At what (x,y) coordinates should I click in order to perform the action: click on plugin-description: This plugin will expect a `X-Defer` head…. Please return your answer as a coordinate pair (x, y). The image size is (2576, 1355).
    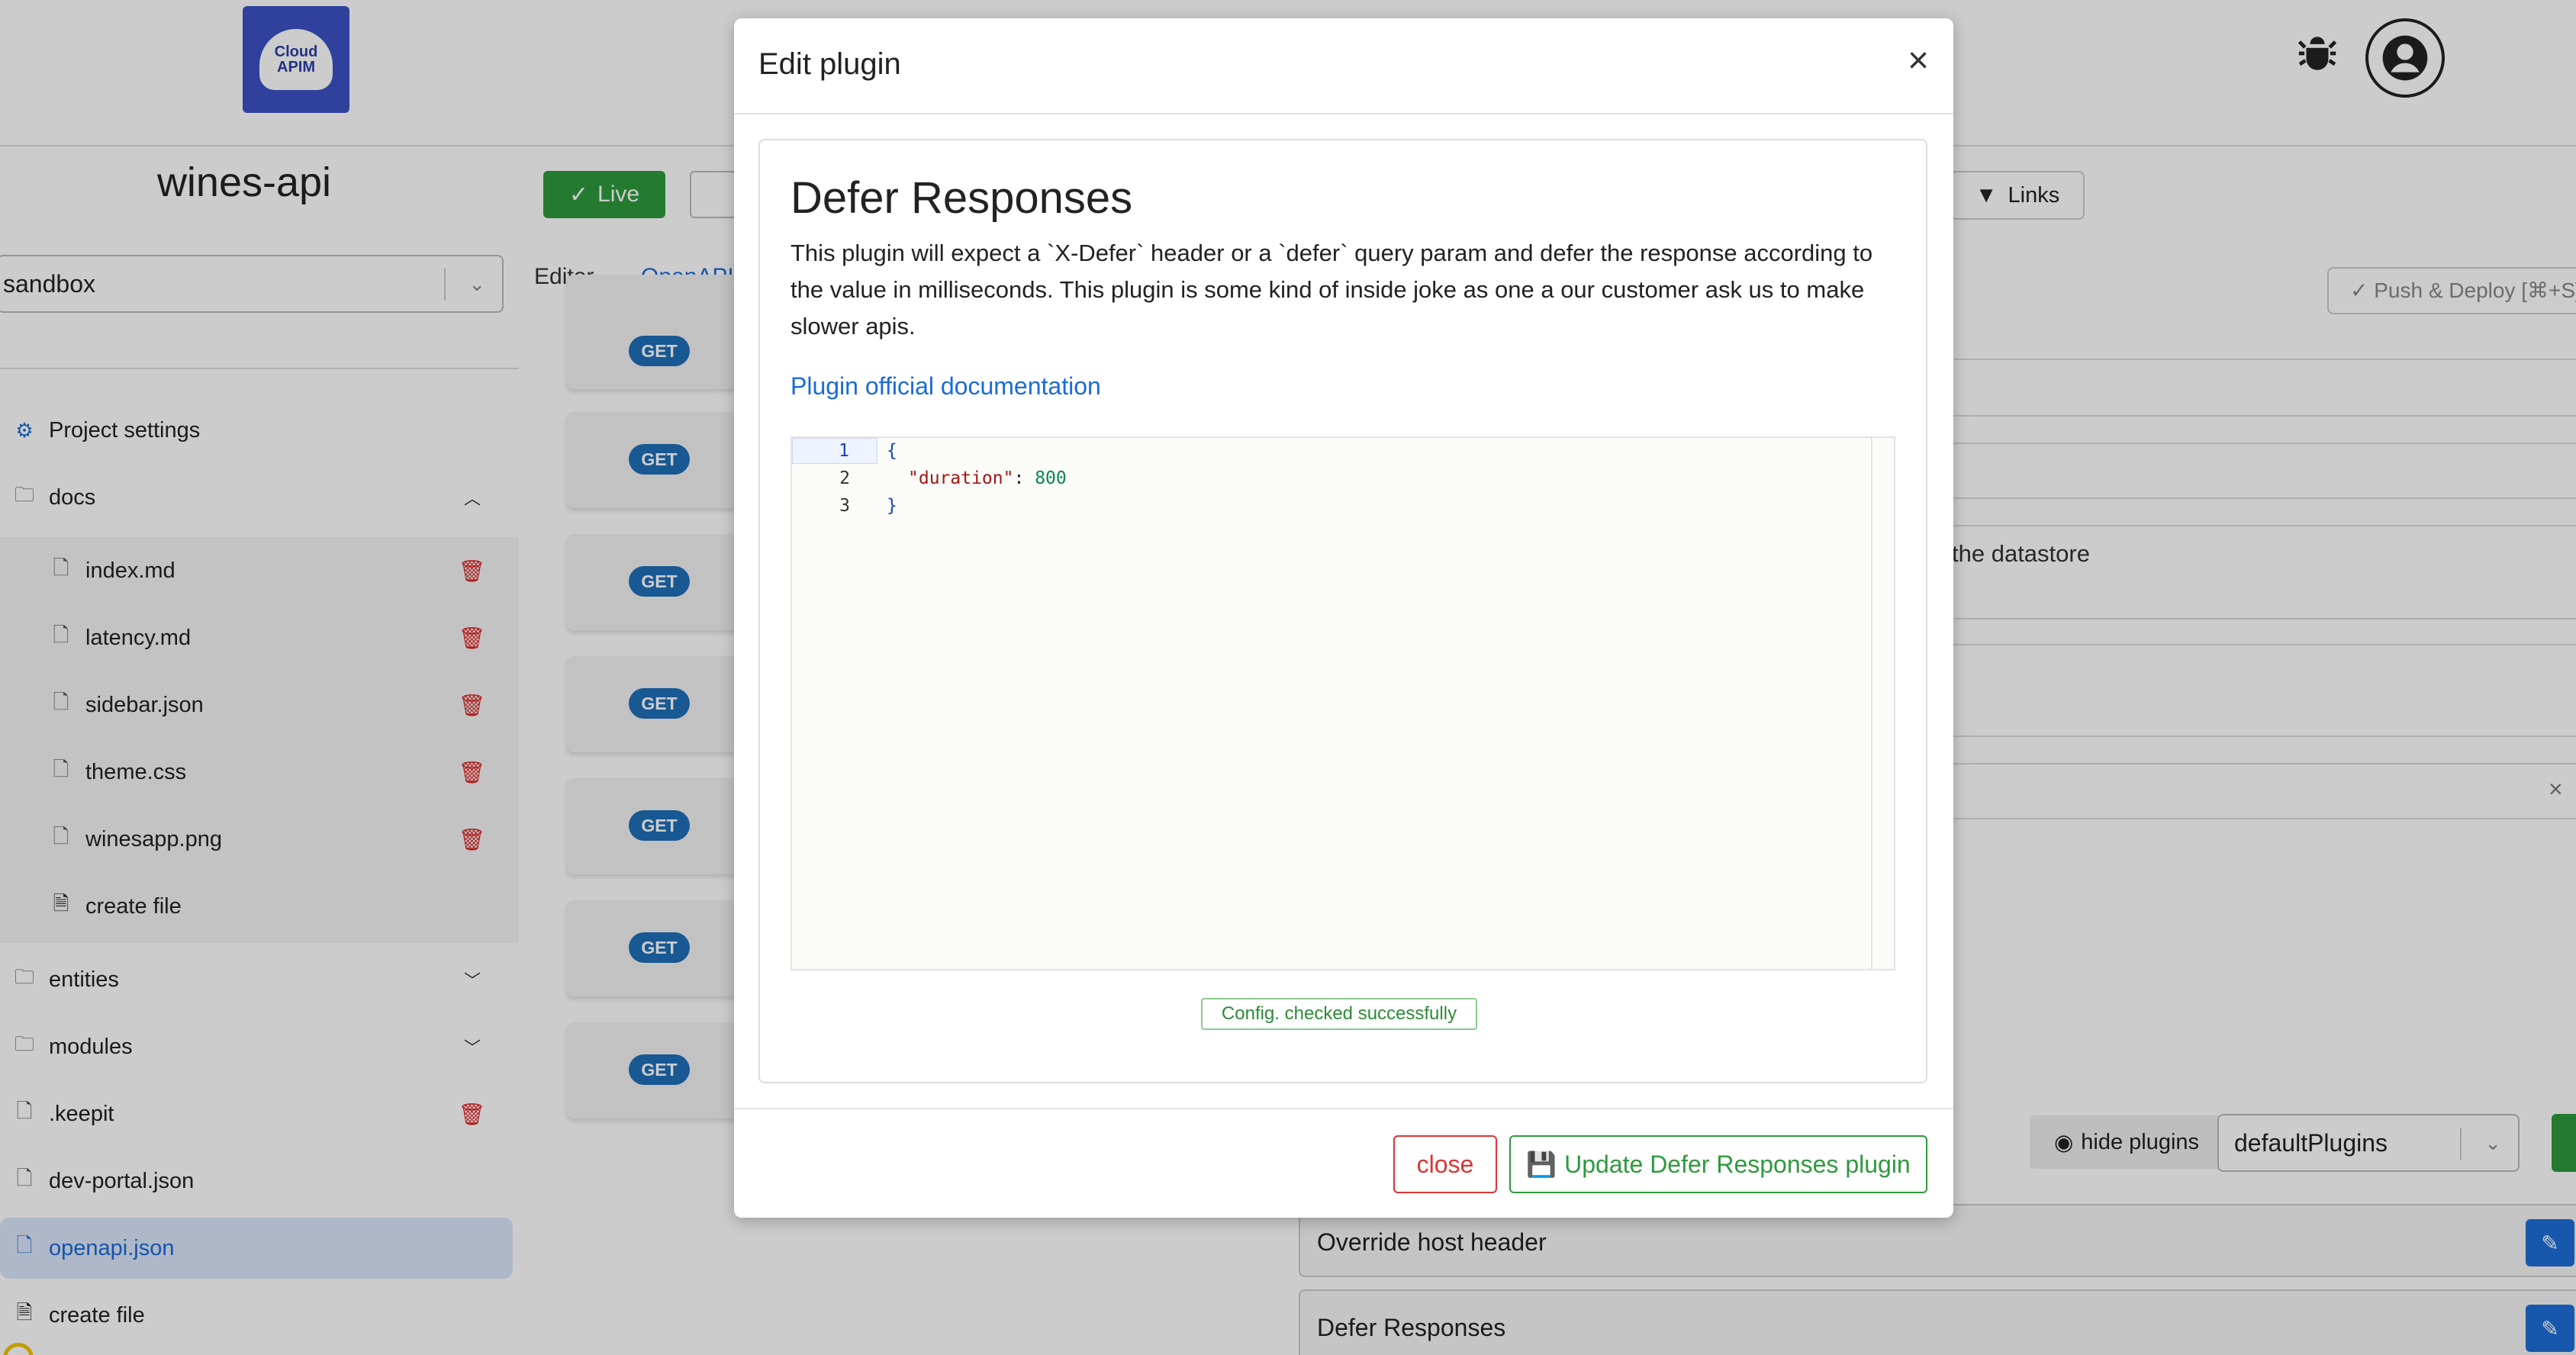
    Looking at the image, I should click on (1332, 290).